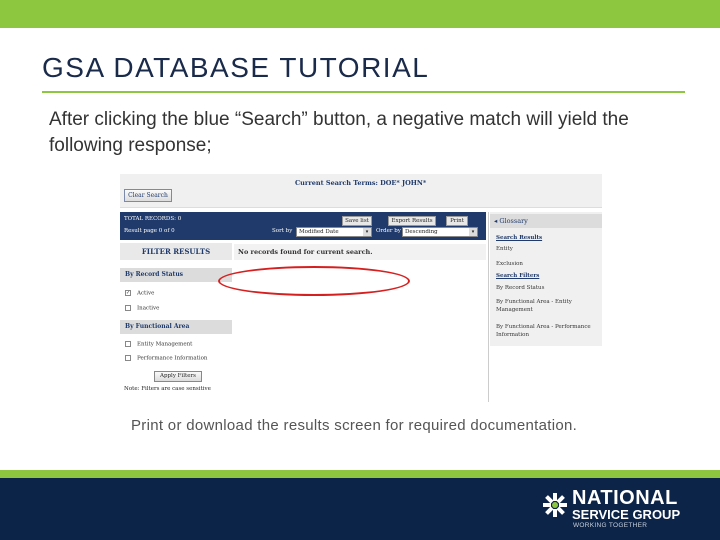 This screenshot has height=540, width=720. Describe the element at coordinates (388, 231) in the screenshot. I see `order-by-label: Order by` at that location.